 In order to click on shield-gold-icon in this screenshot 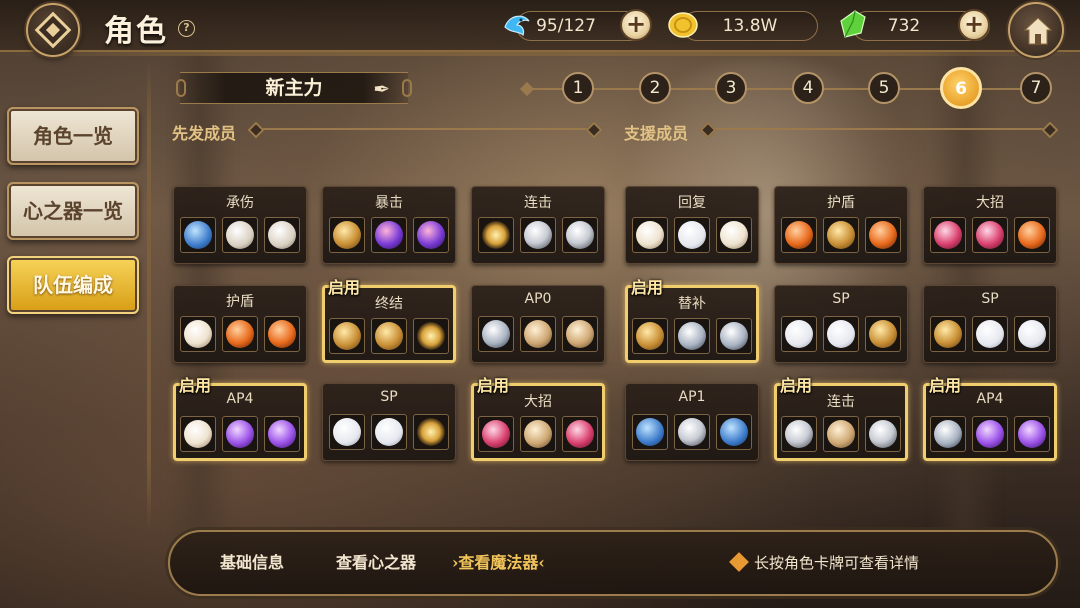, I will do `click(347, 235)`.